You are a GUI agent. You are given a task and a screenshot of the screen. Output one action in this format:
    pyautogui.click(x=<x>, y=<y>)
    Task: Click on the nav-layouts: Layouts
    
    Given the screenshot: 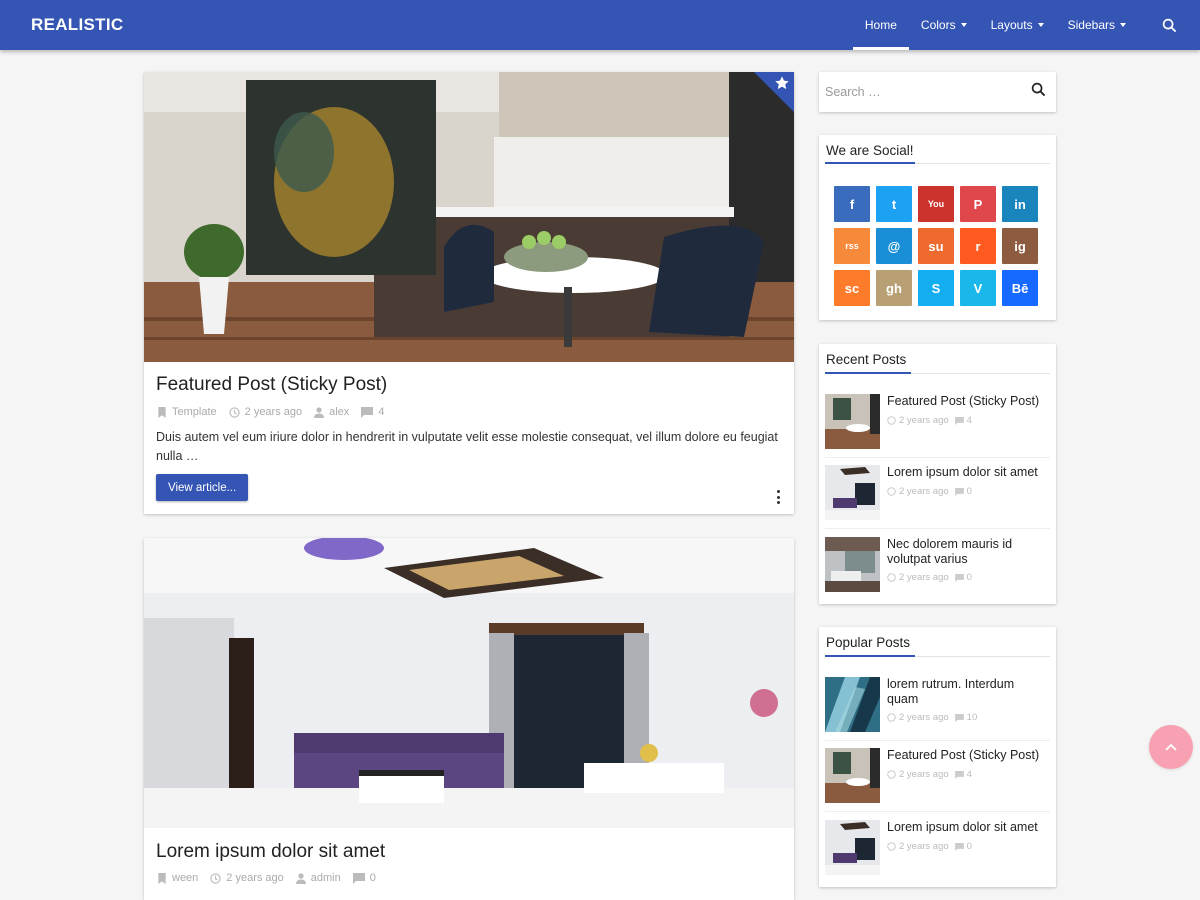 What is the action you would take?
    pyautogui.click(x=1017, y=25)
    